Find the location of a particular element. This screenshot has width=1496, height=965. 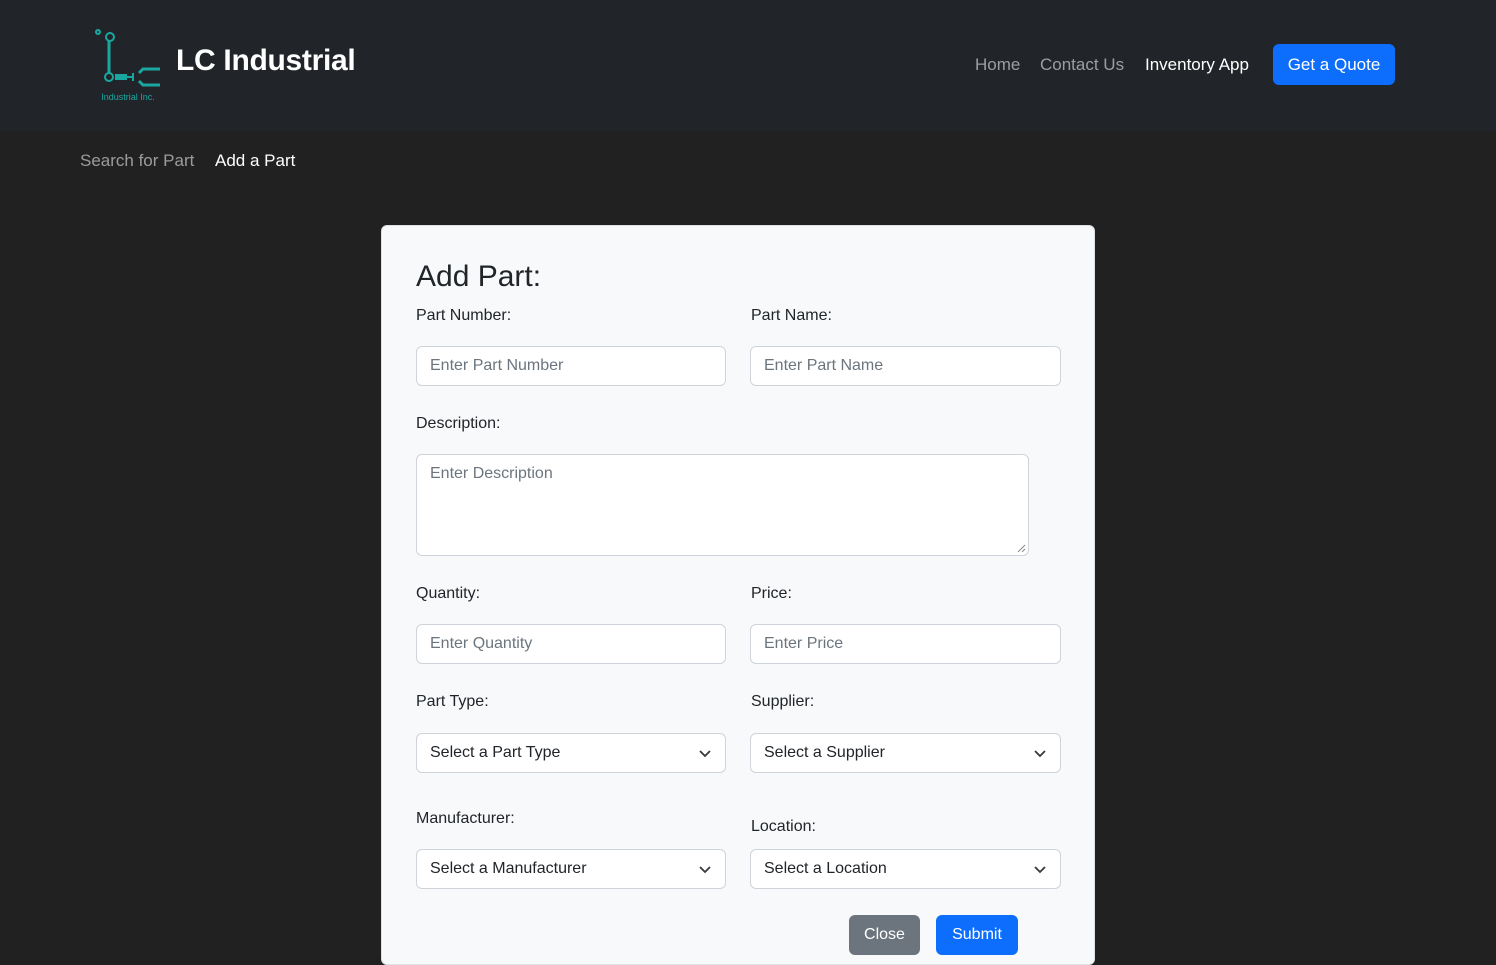

part-name-input: Enter Part Name is located at coordinates (905, 366).